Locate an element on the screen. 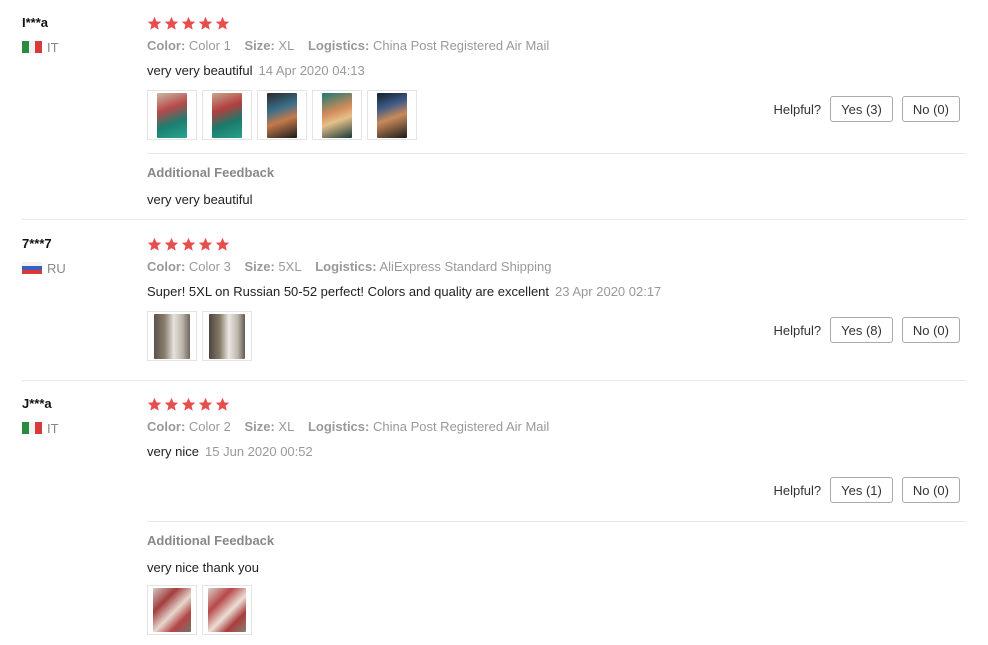  additional-feedback: Additional Feedback very nice thank you is located at coordinates (556, 584).